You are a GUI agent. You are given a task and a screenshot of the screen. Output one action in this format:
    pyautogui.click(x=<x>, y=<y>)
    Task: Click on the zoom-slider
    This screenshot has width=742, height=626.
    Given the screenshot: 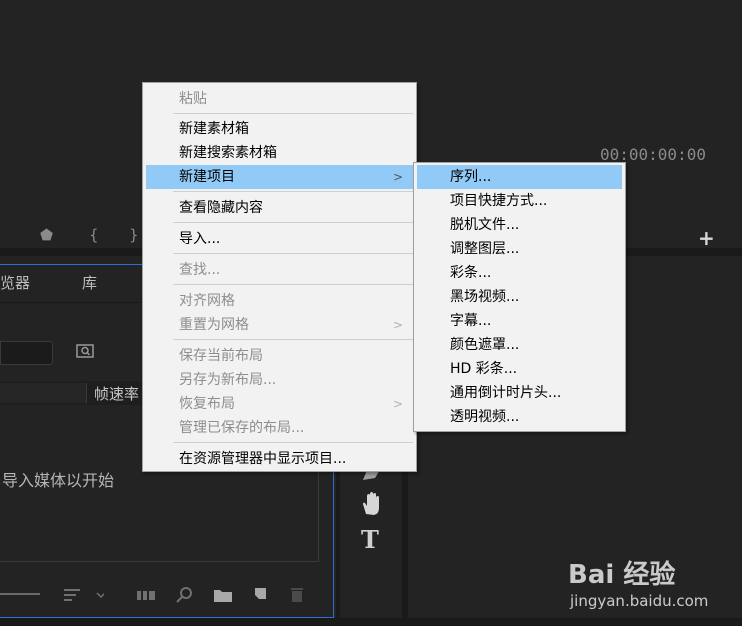 What is the action you would take?
    pyautogui.click(x=20, y=594)
    